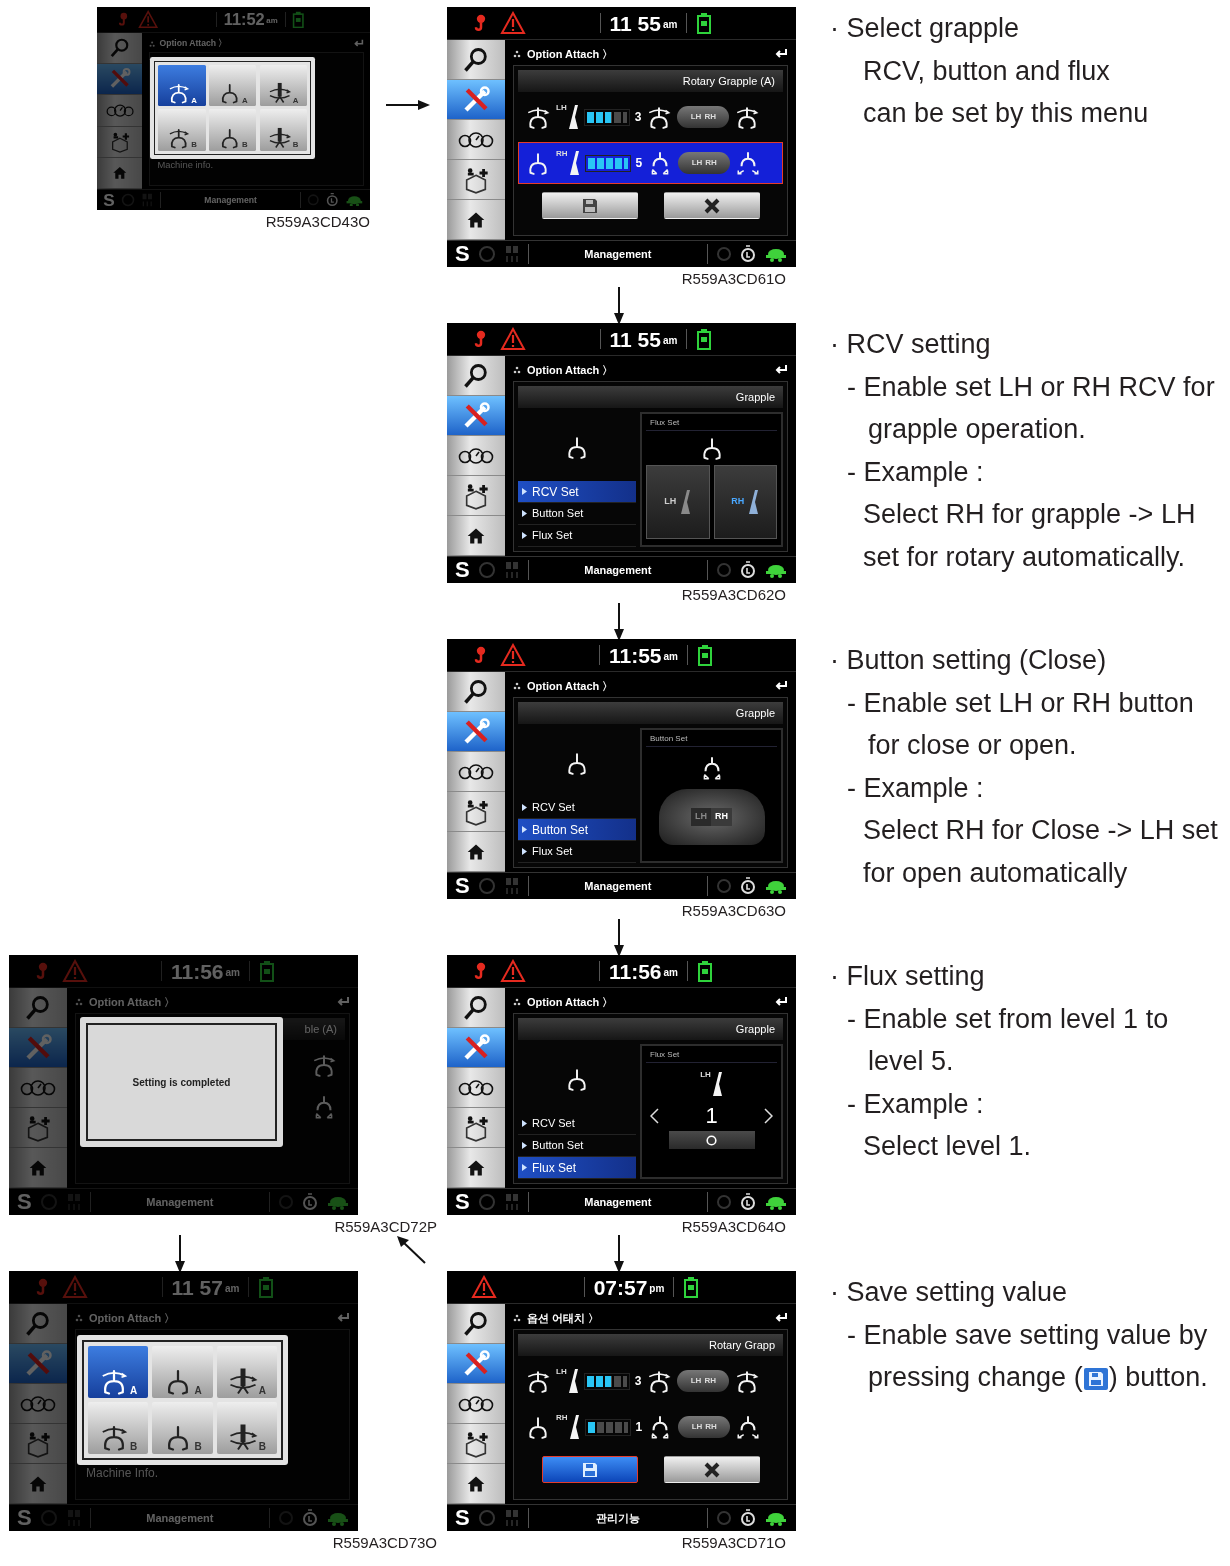 This screenshot has width=1230, height=1566. What do you see at coordinates (654, 1116) in the screenshot?
I see `chevron-left-icon` at bounding box center [654, 1116].